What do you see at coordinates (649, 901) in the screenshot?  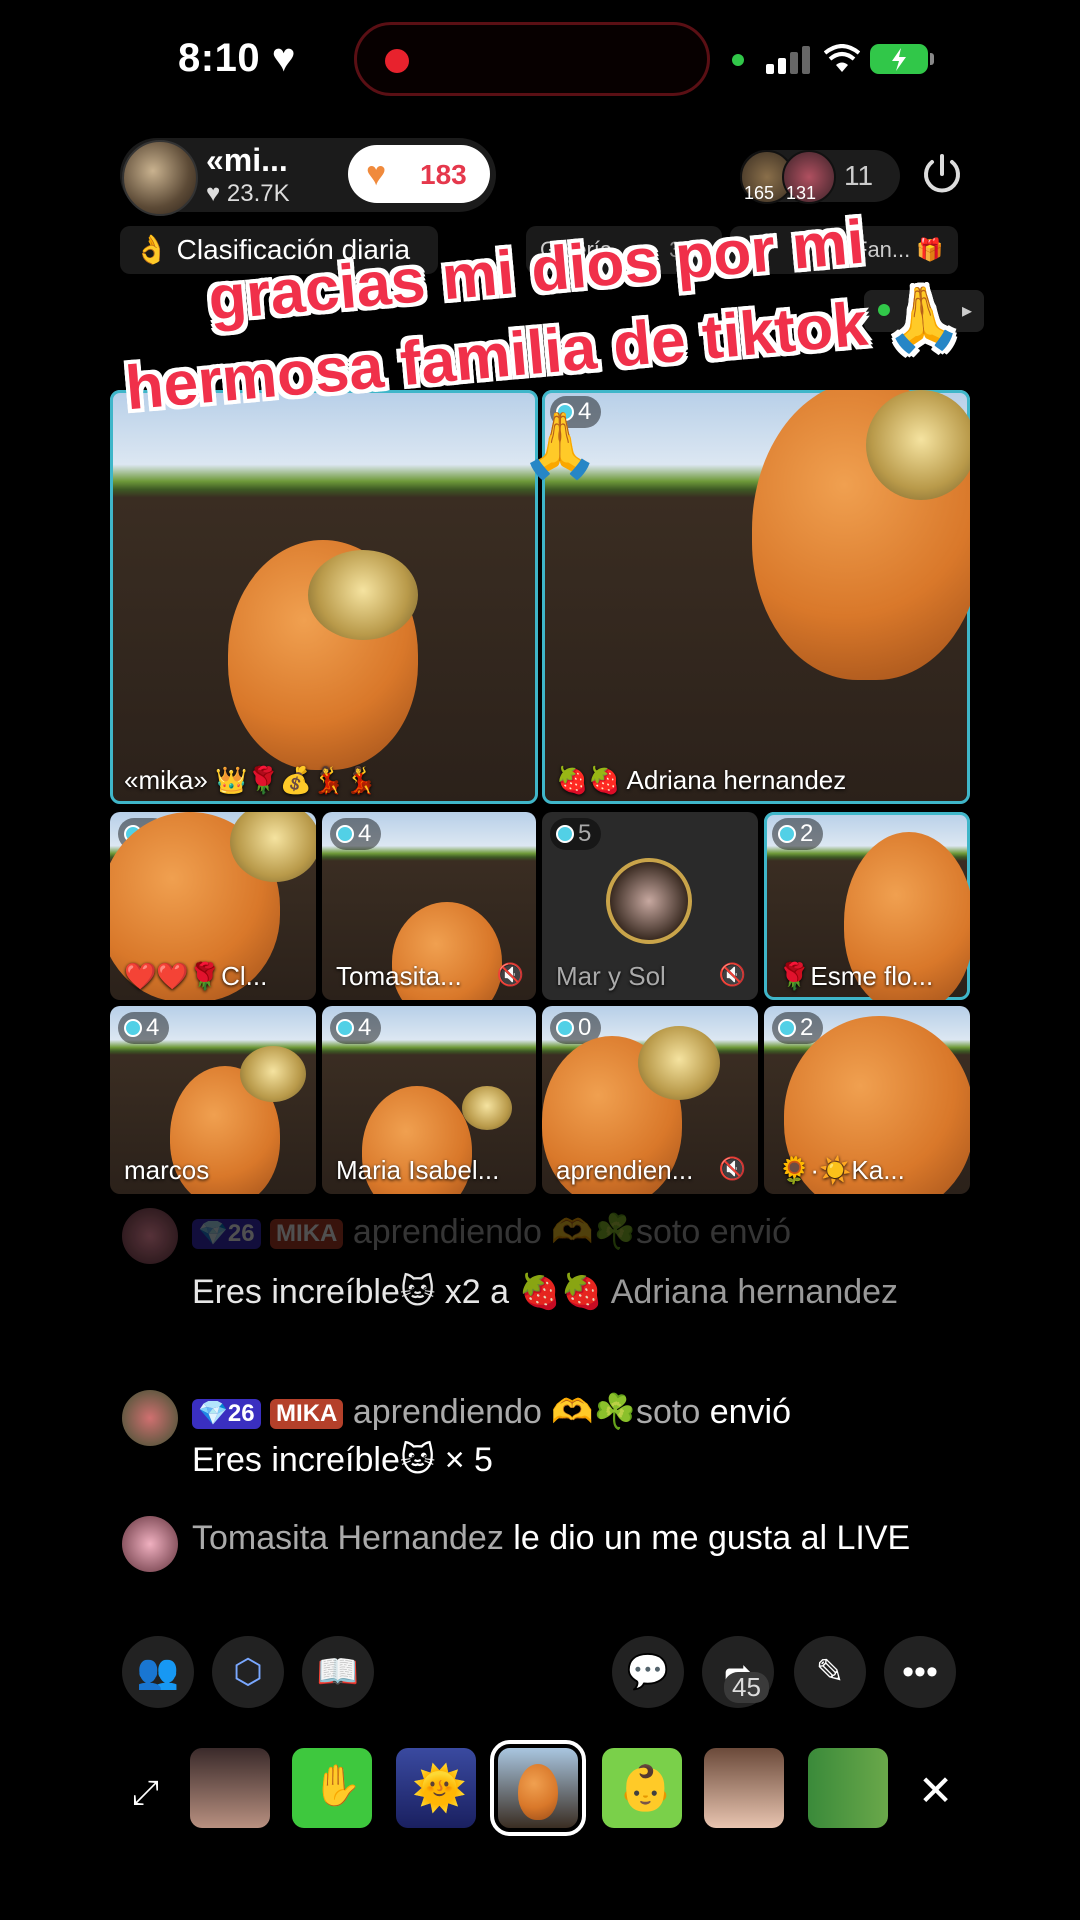 I see `guest-avatar` at bounding box center [649, 901].